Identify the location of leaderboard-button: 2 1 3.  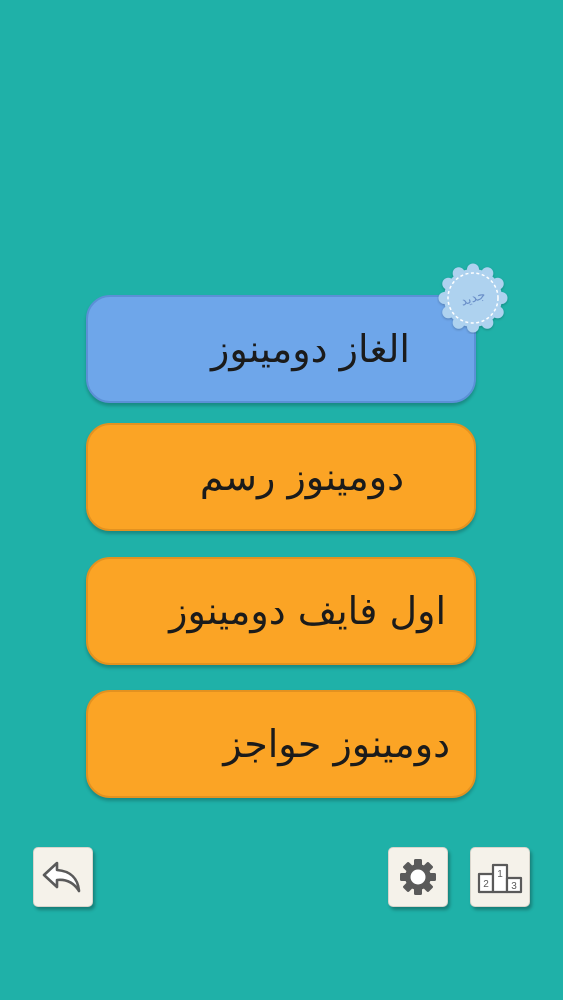
(500, 877).